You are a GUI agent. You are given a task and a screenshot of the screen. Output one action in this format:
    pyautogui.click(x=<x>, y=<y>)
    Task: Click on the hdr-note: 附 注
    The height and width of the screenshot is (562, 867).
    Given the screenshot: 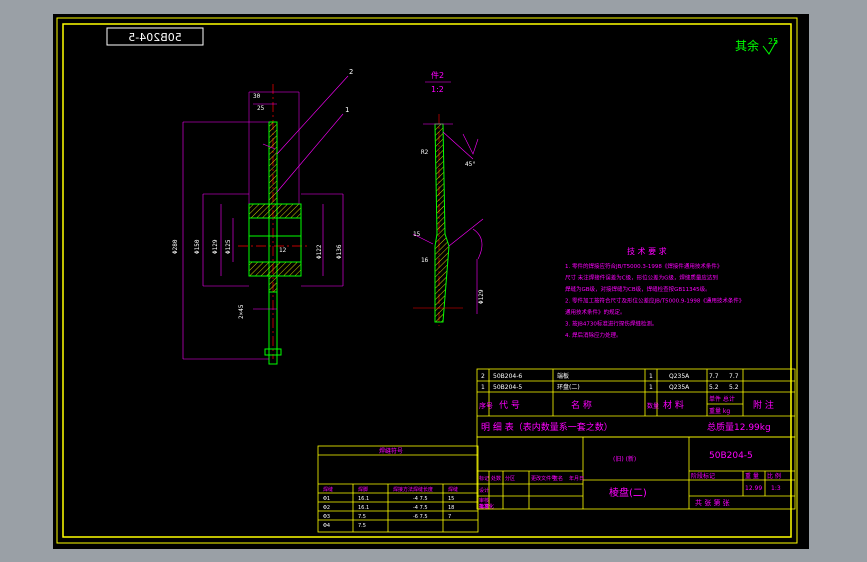 What is the action you would take?
    pyautogui.click(x=763, y=405)
    